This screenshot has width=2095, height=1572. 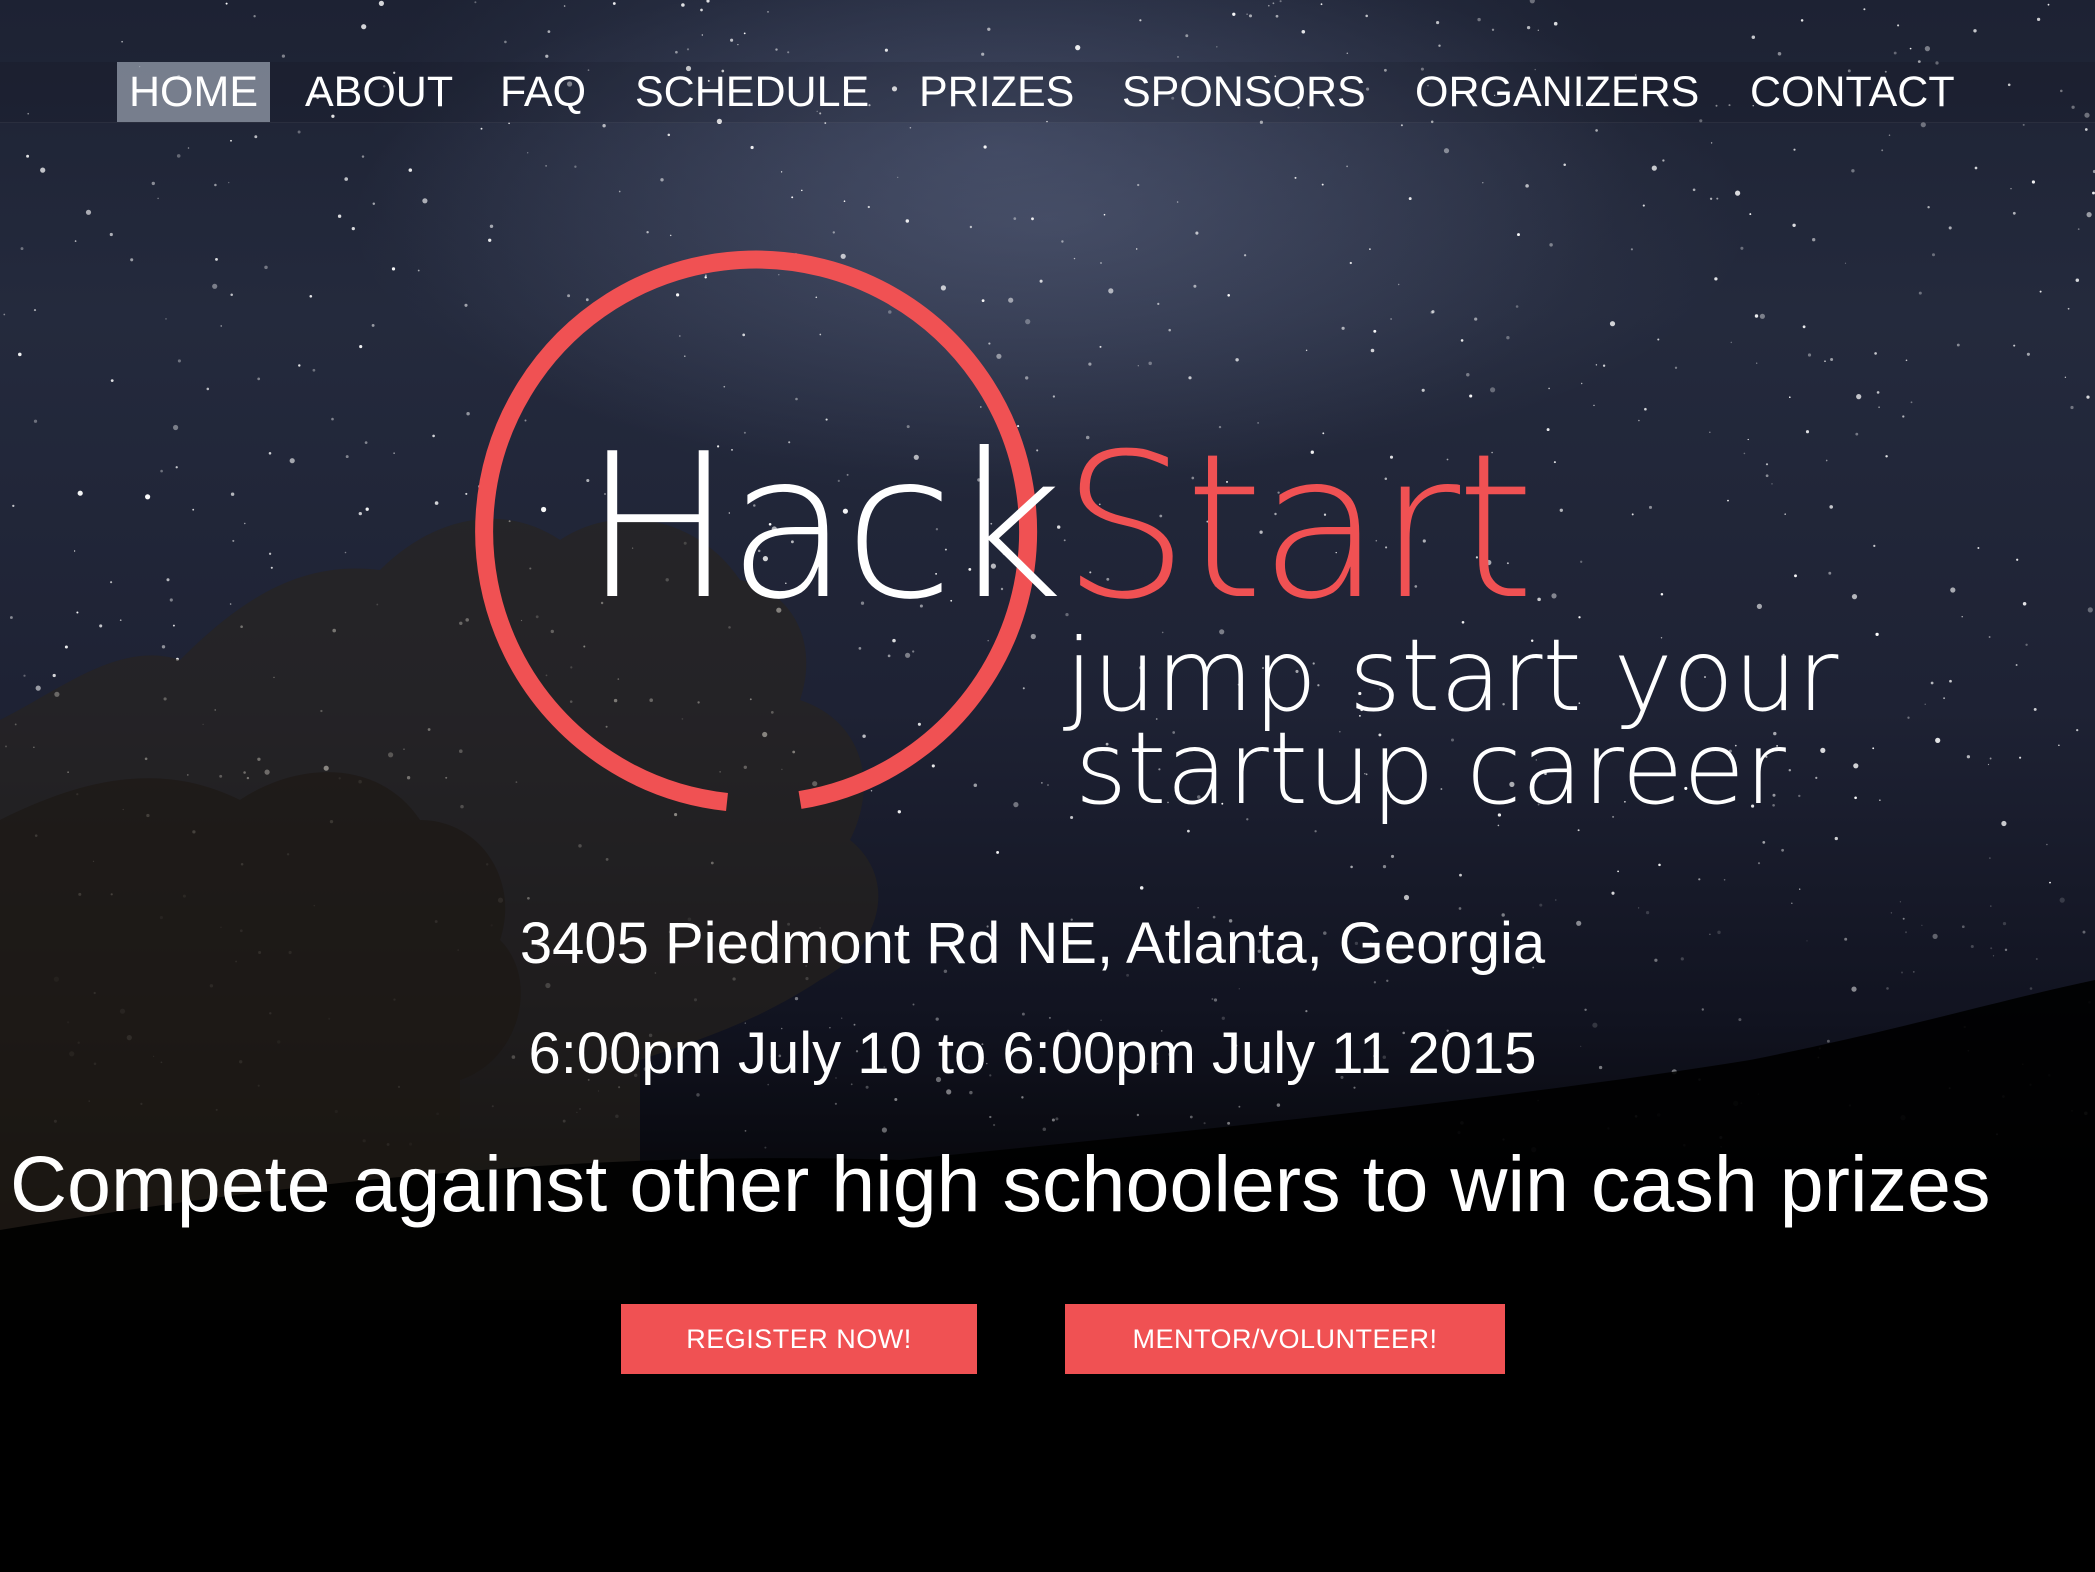 What do you see at coordinates (799, 1339) in the screenshot?
I see `register-button: REGISTER NOW!` at bounding box center [799, 1339].